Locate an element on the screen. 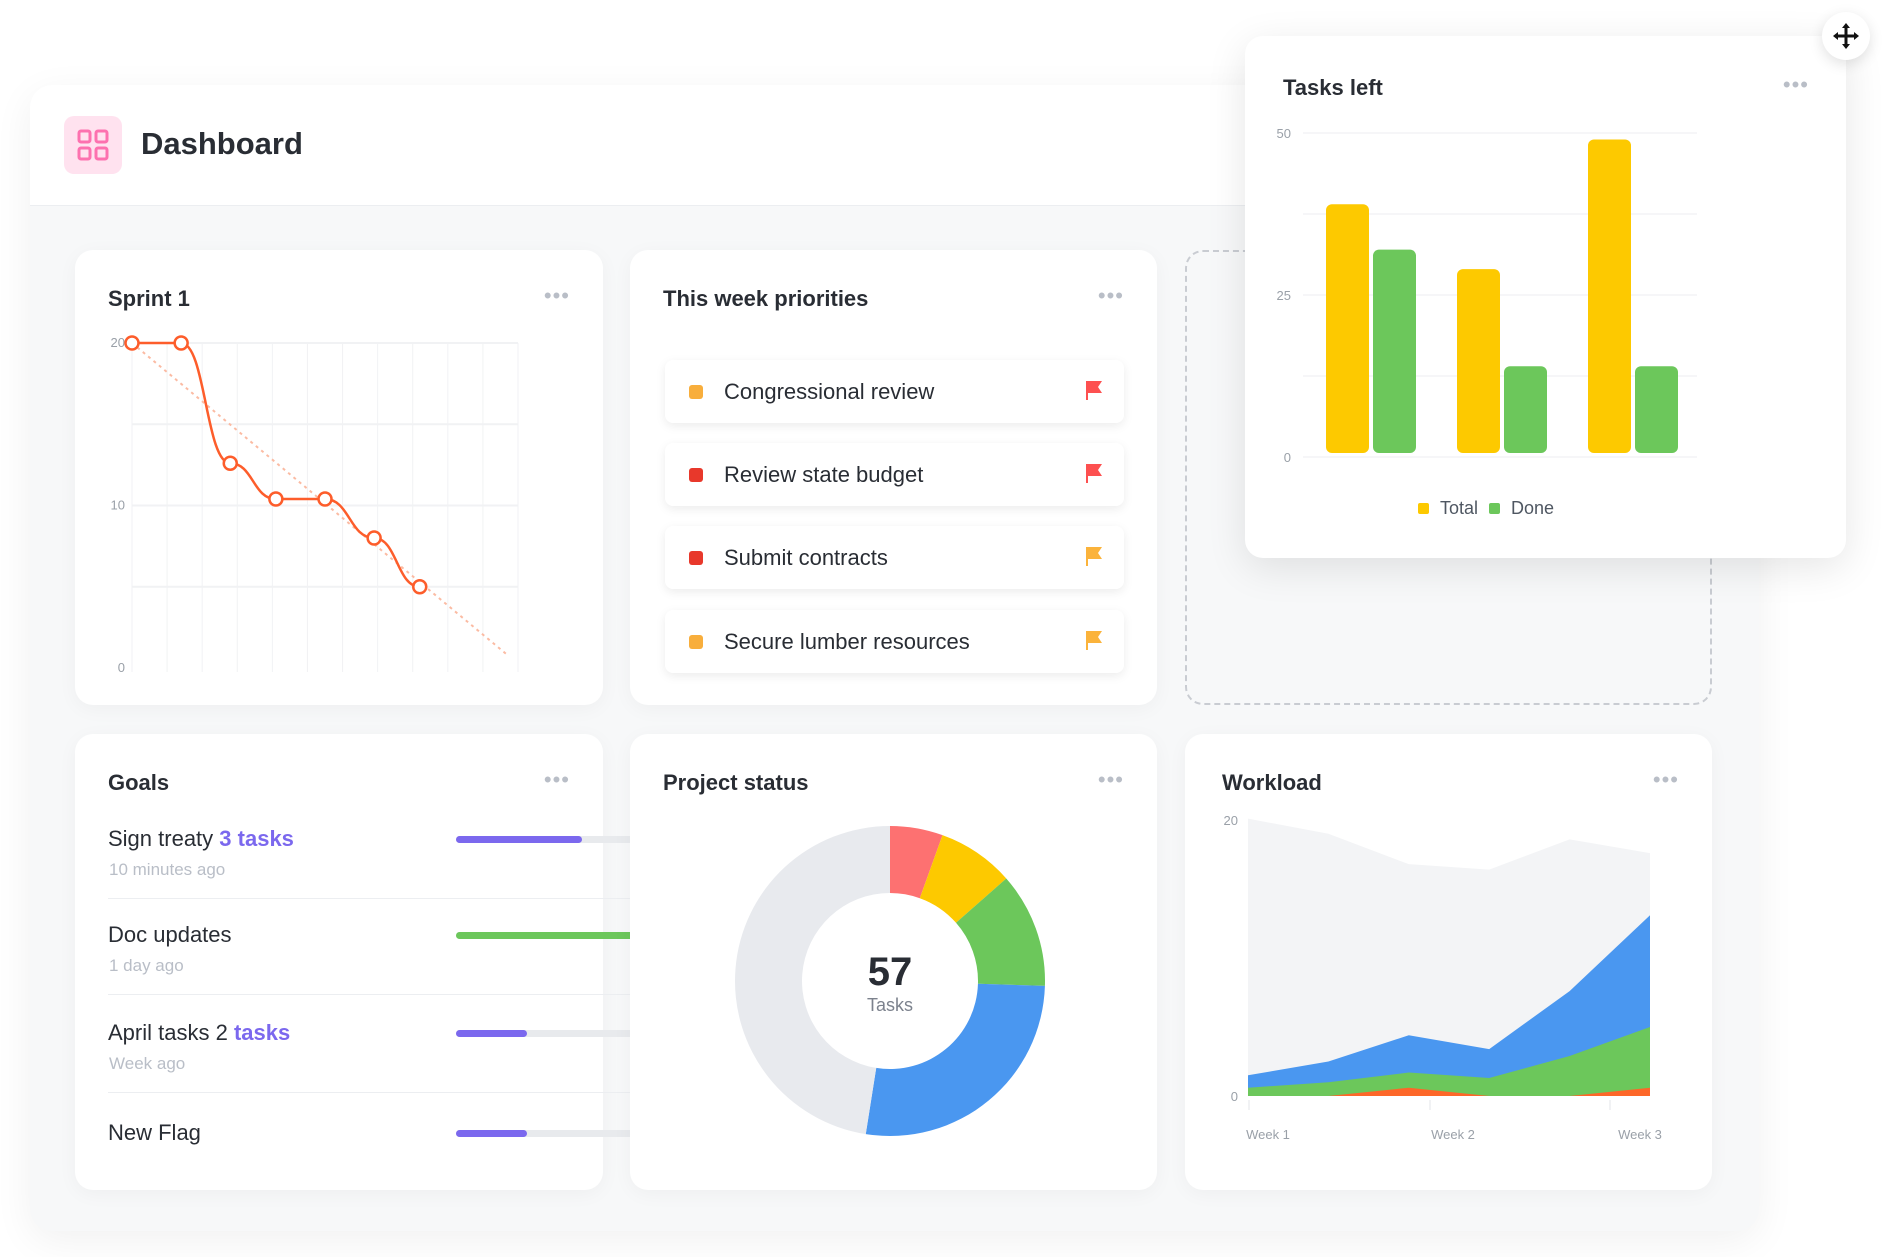 The height and width of the screenshot is (1257, 1892). priority-item: Review state budget is located at coordinates (894, 474).